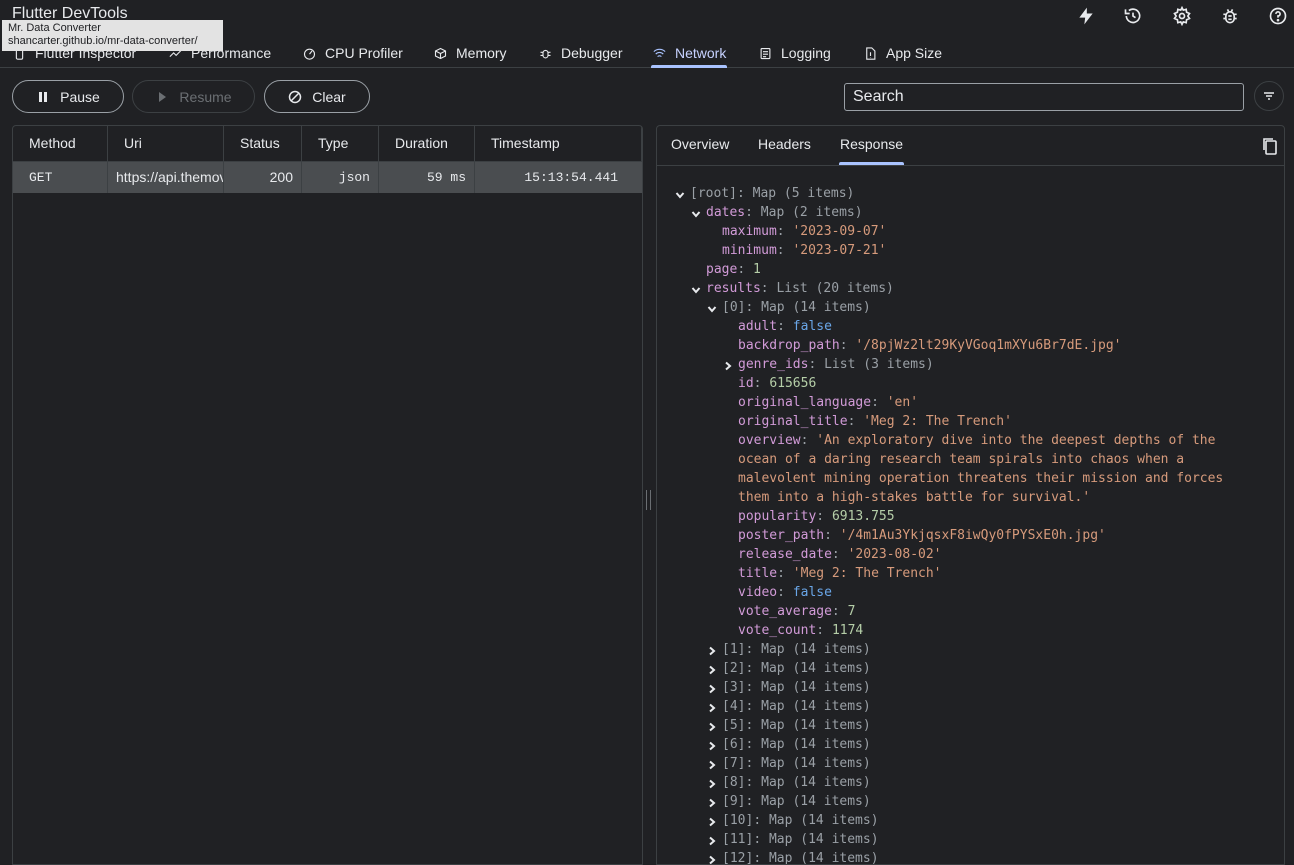  Describe the element at coordinates (558, 143) in the screenshot. I see `column-header-timestamp: Timestamp` at that location.